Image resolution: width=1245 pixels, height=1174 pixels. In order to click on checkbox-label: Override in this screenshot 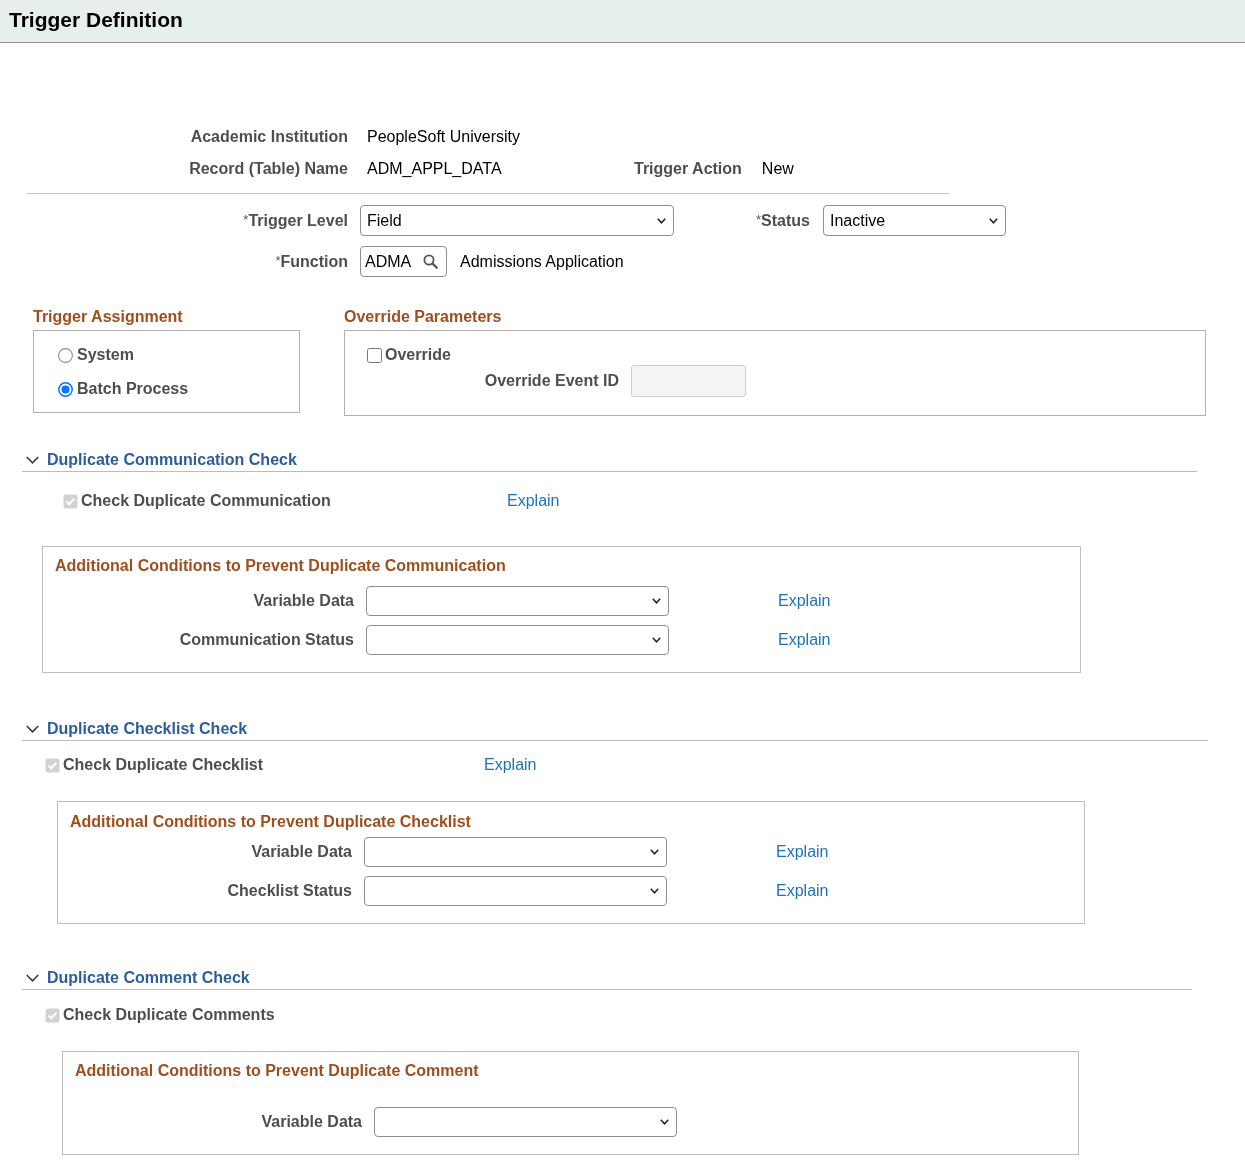, I will do `click(418, 355)`.